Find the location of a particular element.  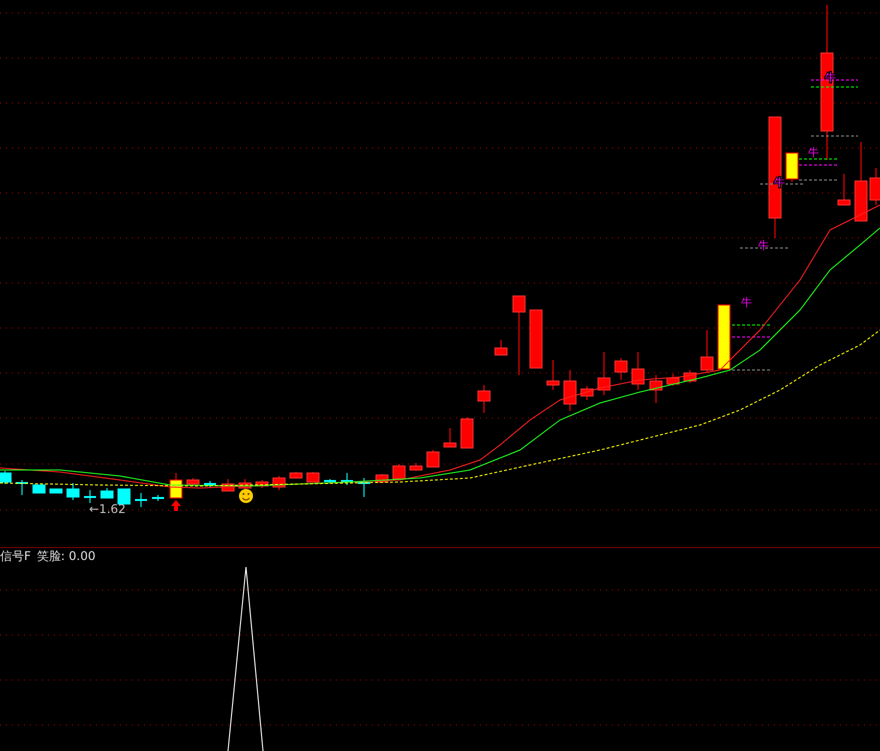

up-arrow-icon is located at coordinates (176, 505).